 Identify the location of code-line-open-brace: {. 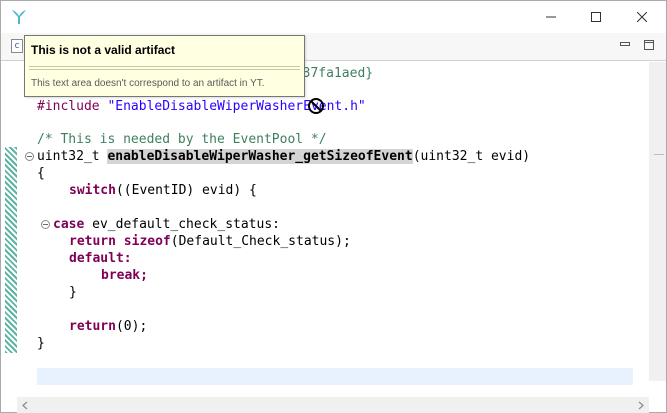
(41, 173).